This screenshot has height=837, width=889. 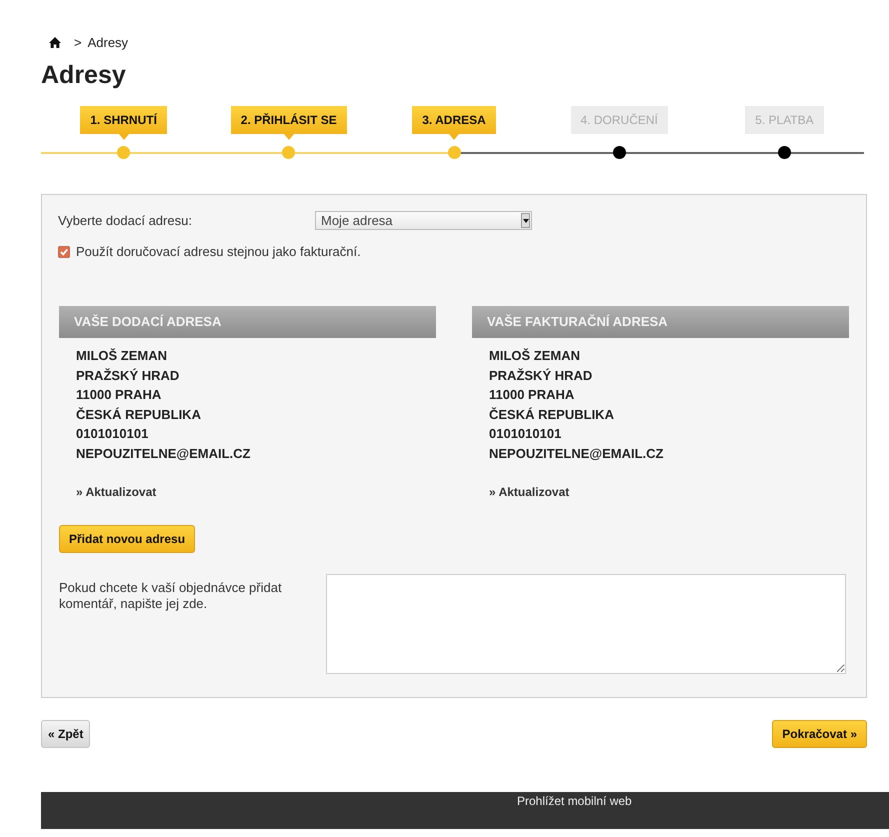 What do you see at coordinates (84, 75) in the screenshot?
I see `page-title: Adresy` at bounding box center [84, 75].